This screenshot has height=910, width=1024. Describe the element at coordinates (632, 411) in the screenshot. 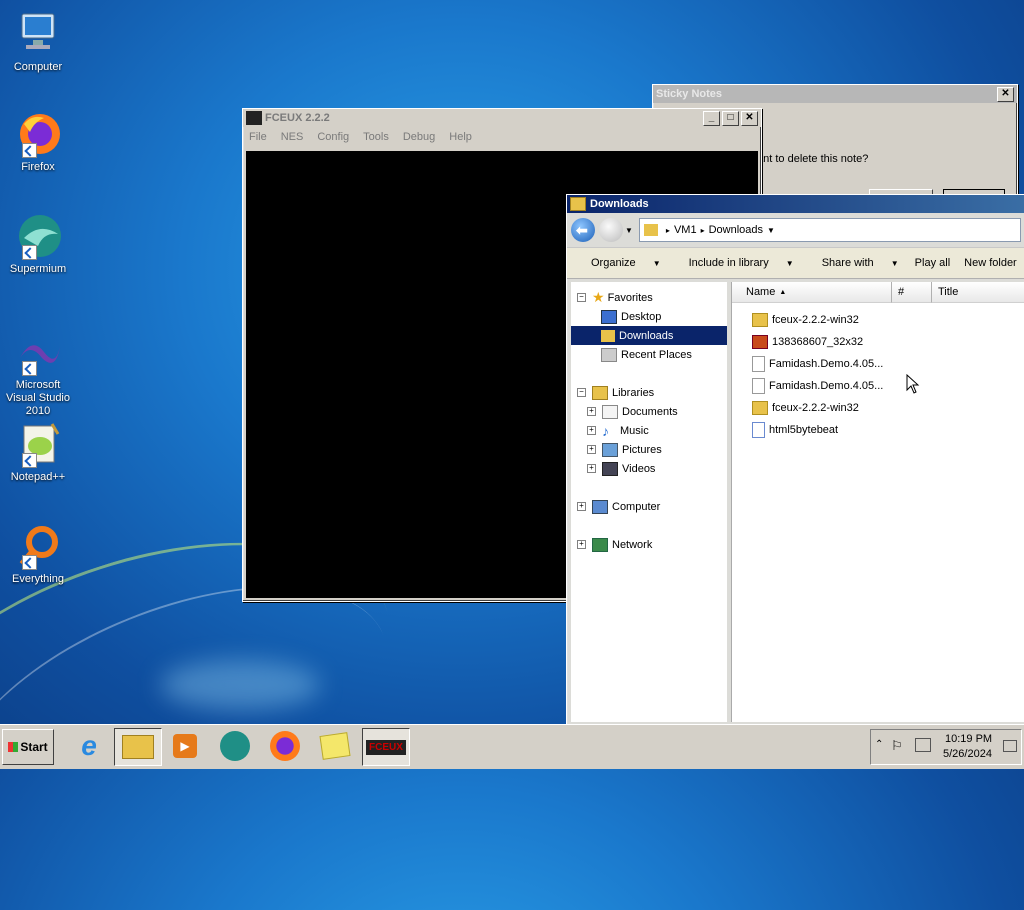

I see `tree-documents: + Documents` at that location.